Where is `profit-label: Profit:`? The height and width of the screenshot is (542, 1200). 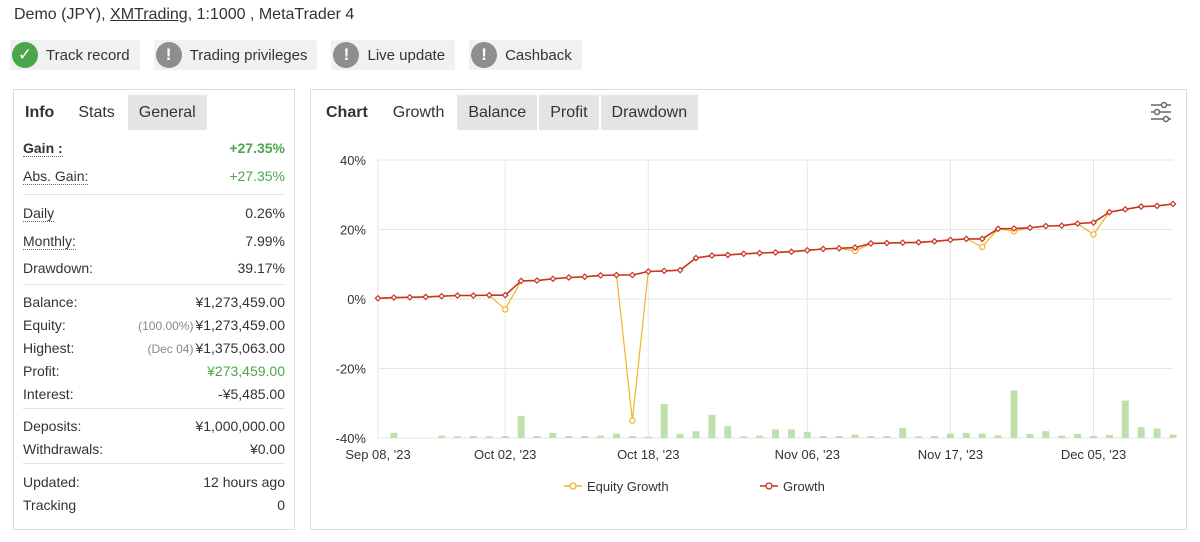 profit-label: Profit: is located at coordinates (41, 370).